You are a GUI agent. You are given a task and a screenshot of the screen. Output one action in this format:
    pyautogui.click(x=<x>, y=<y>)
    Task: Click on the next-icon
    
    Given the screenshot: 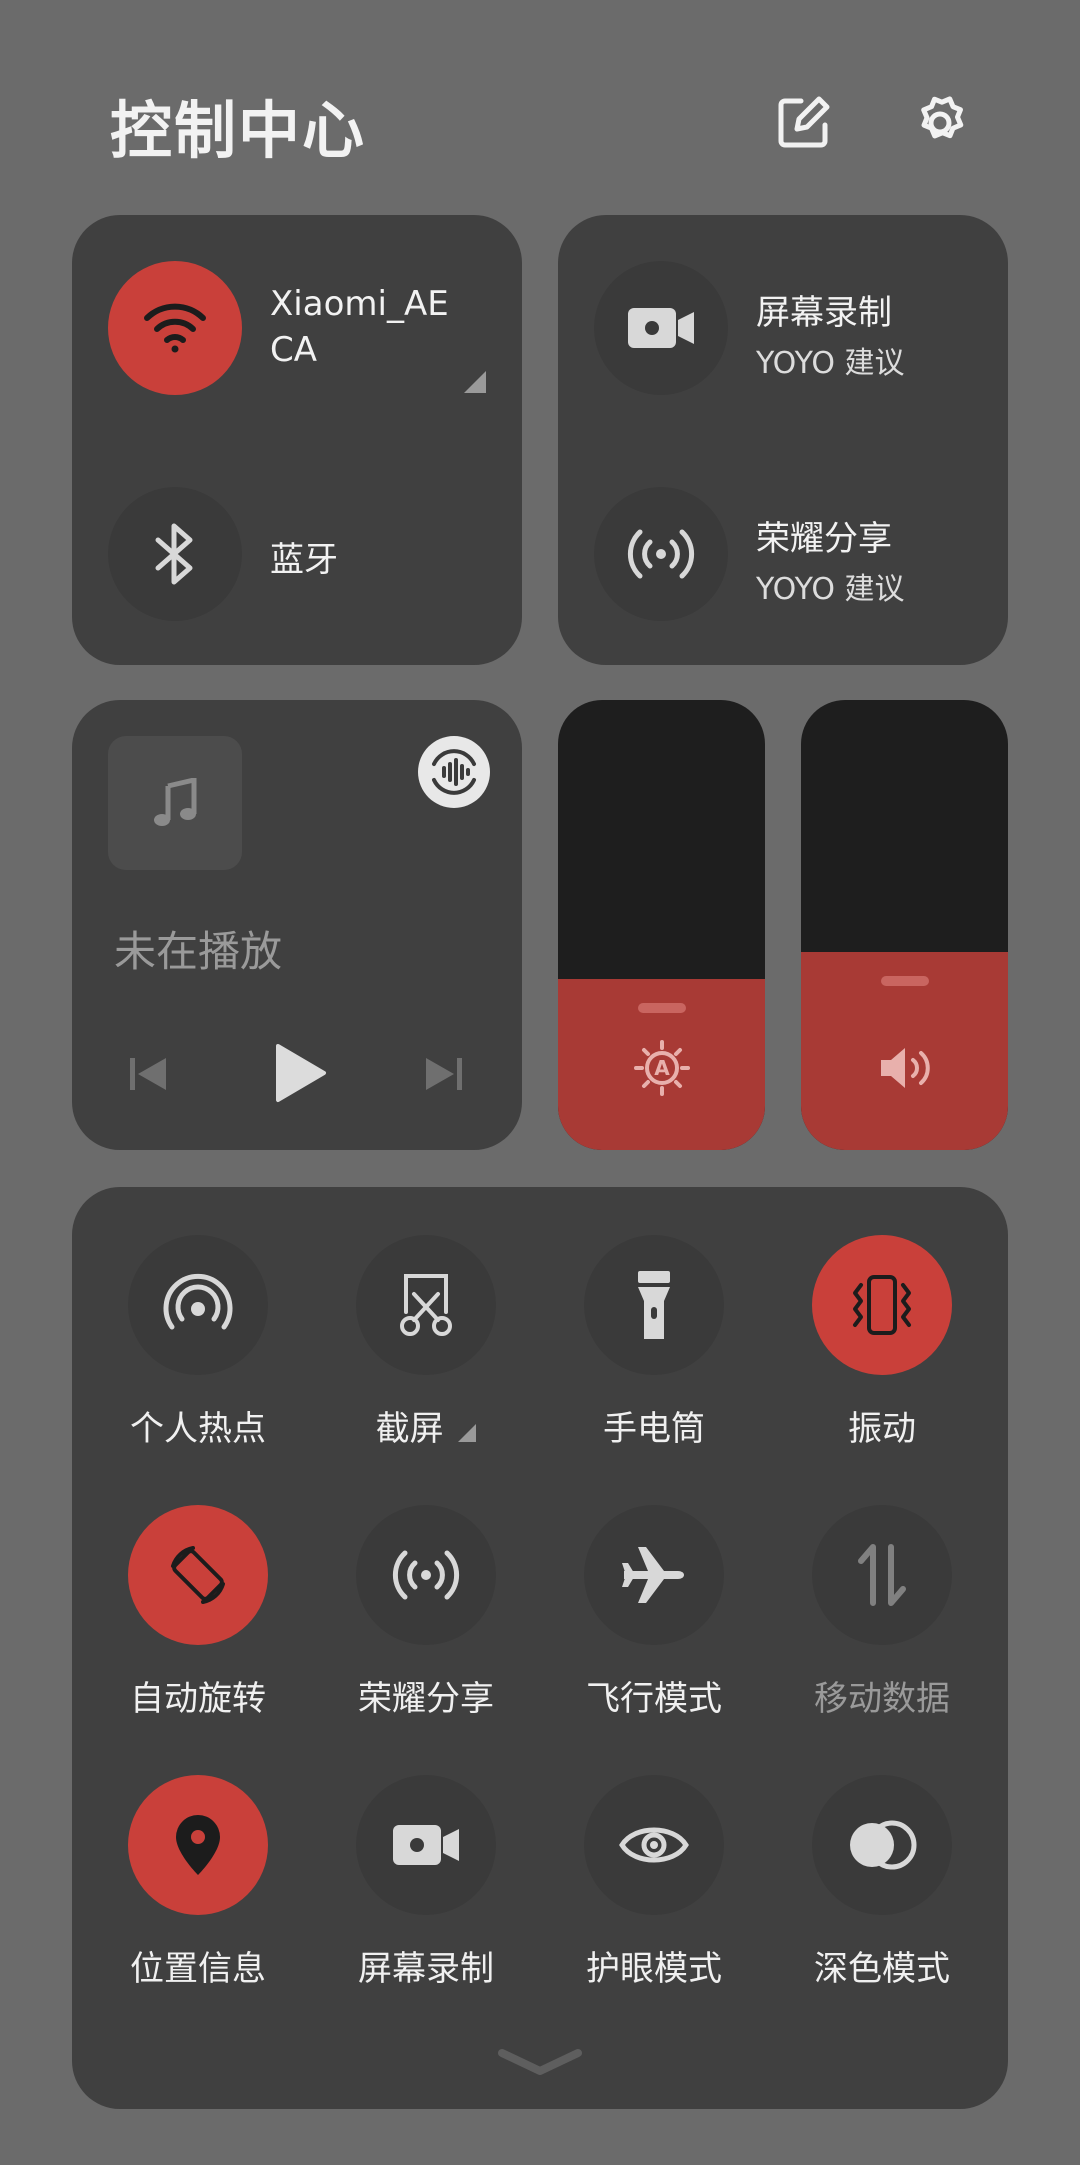 What is the action you would take?
    pyautogui.click(x=444, y=1074)
    